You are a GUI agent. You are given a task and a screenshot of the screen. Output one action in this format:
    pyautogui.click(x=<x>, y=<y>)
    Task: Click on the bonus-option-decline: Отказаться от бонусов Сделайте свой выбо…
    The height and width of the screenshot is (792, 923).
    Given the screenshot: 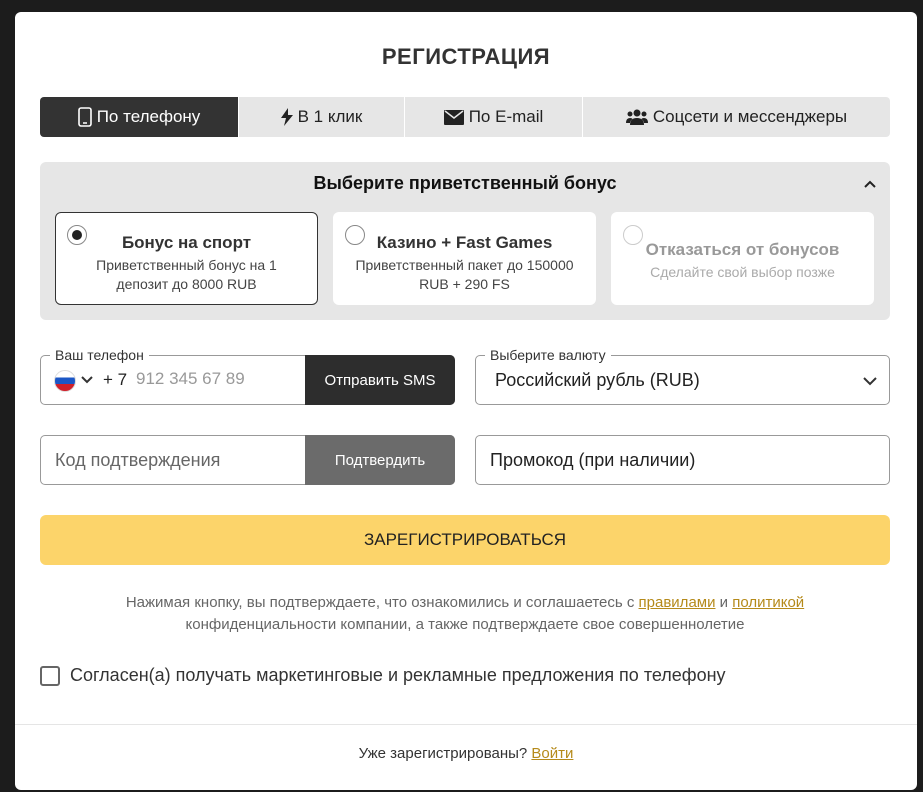 What is the action you would take?
    pyautogui.click(x=742, y=258)
    